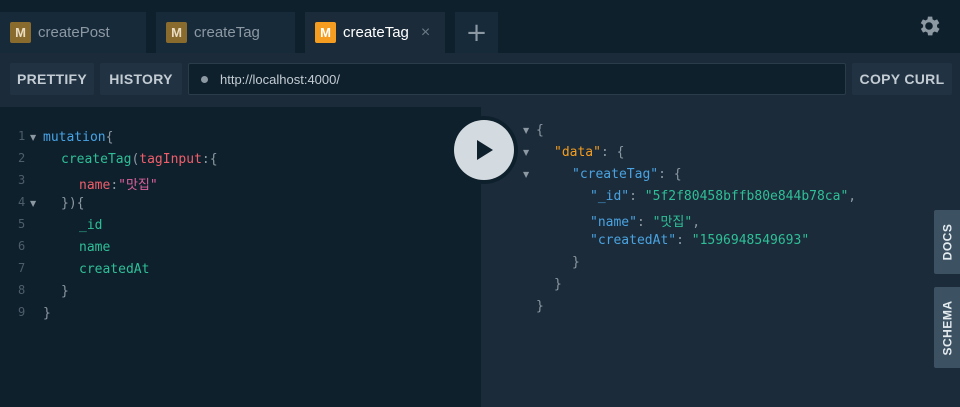 This screenshot has width=960, height=407. What do you see at coordinates (577, 152) in the screenshot?
I see `json-key-data: "data"` at bounding box center [577, 152].